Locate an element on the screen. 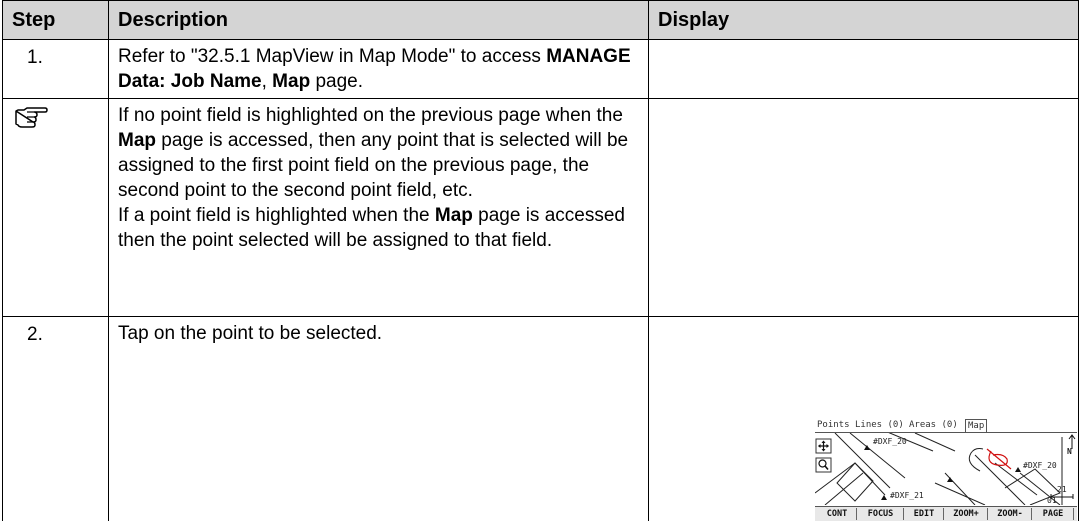 Image resolution: width=1082 pixels, height=521 pixels. zoom-icon is located at coordinates (823, 465).